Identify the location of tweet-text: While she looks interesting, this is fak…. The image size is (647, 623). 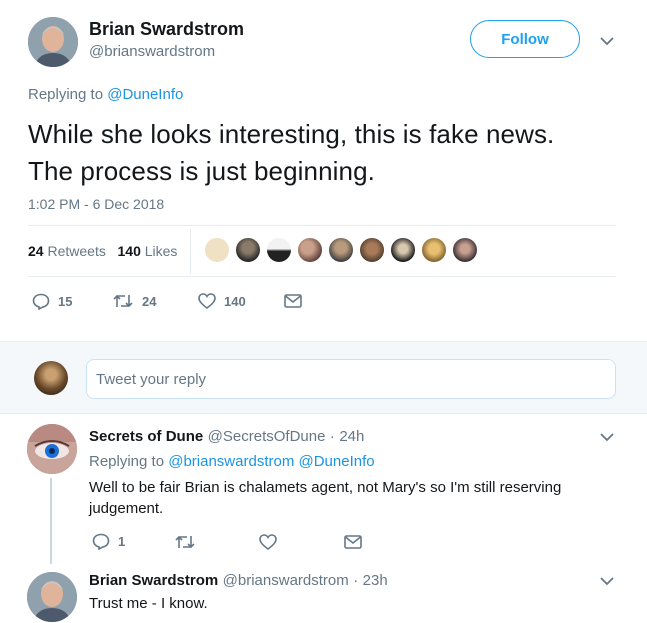
(291, 153).